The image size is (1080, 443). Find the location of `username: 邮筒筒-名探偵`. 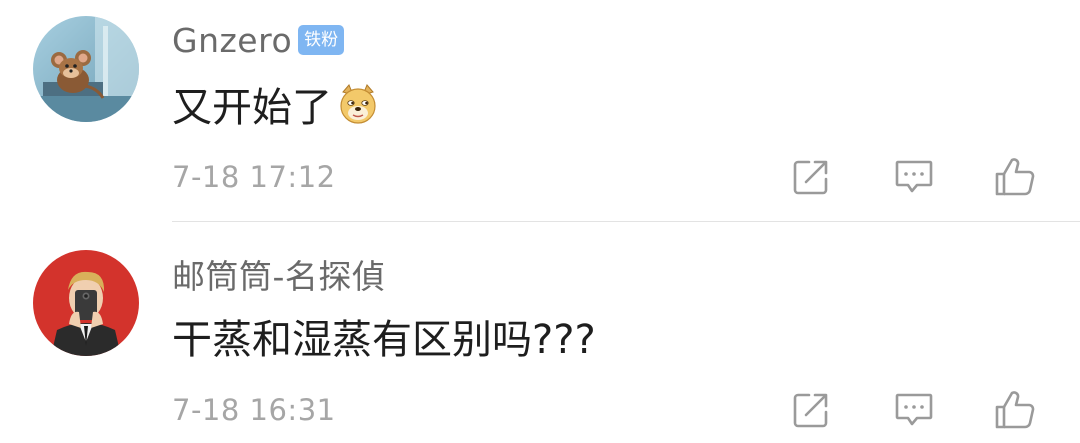

username: 邮筒筒-名探偵 is located at coordinates (278, 274).